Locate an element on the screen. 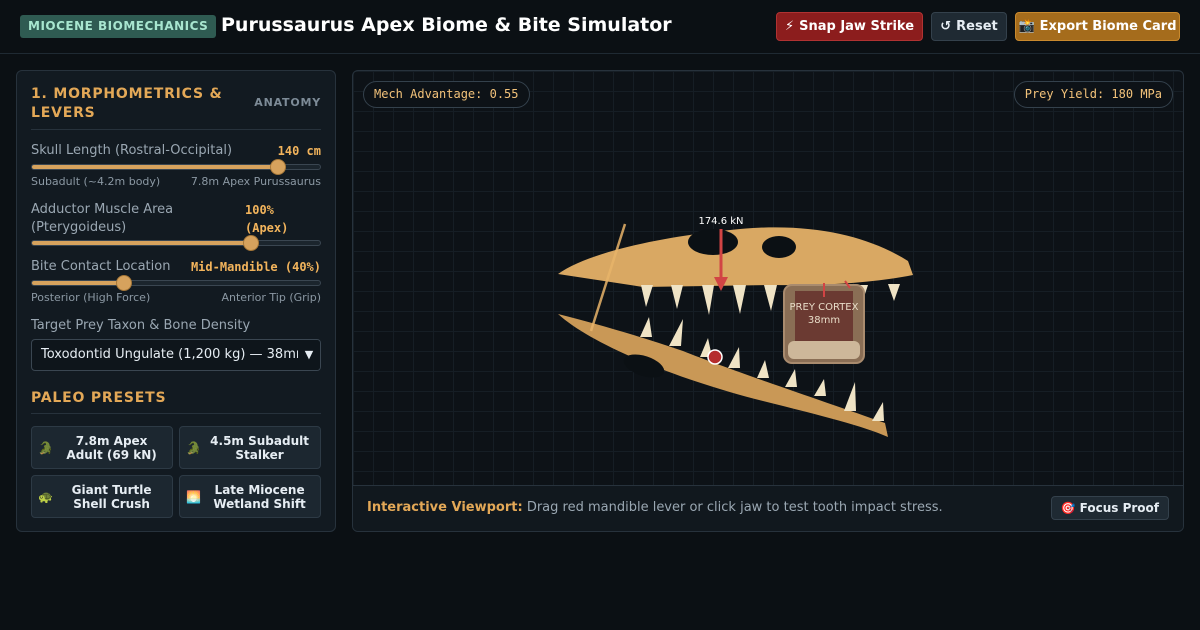  snap-jaw-strike-label: Snap Jaw Strike is located at coordinates (857, 26).